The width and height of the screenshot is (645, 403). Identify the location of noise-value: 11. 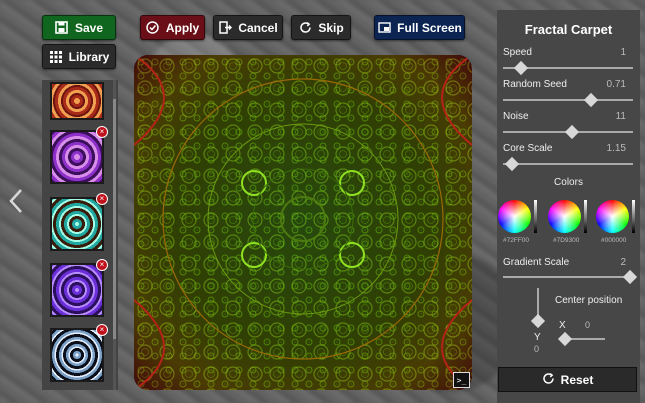
(620, 116).